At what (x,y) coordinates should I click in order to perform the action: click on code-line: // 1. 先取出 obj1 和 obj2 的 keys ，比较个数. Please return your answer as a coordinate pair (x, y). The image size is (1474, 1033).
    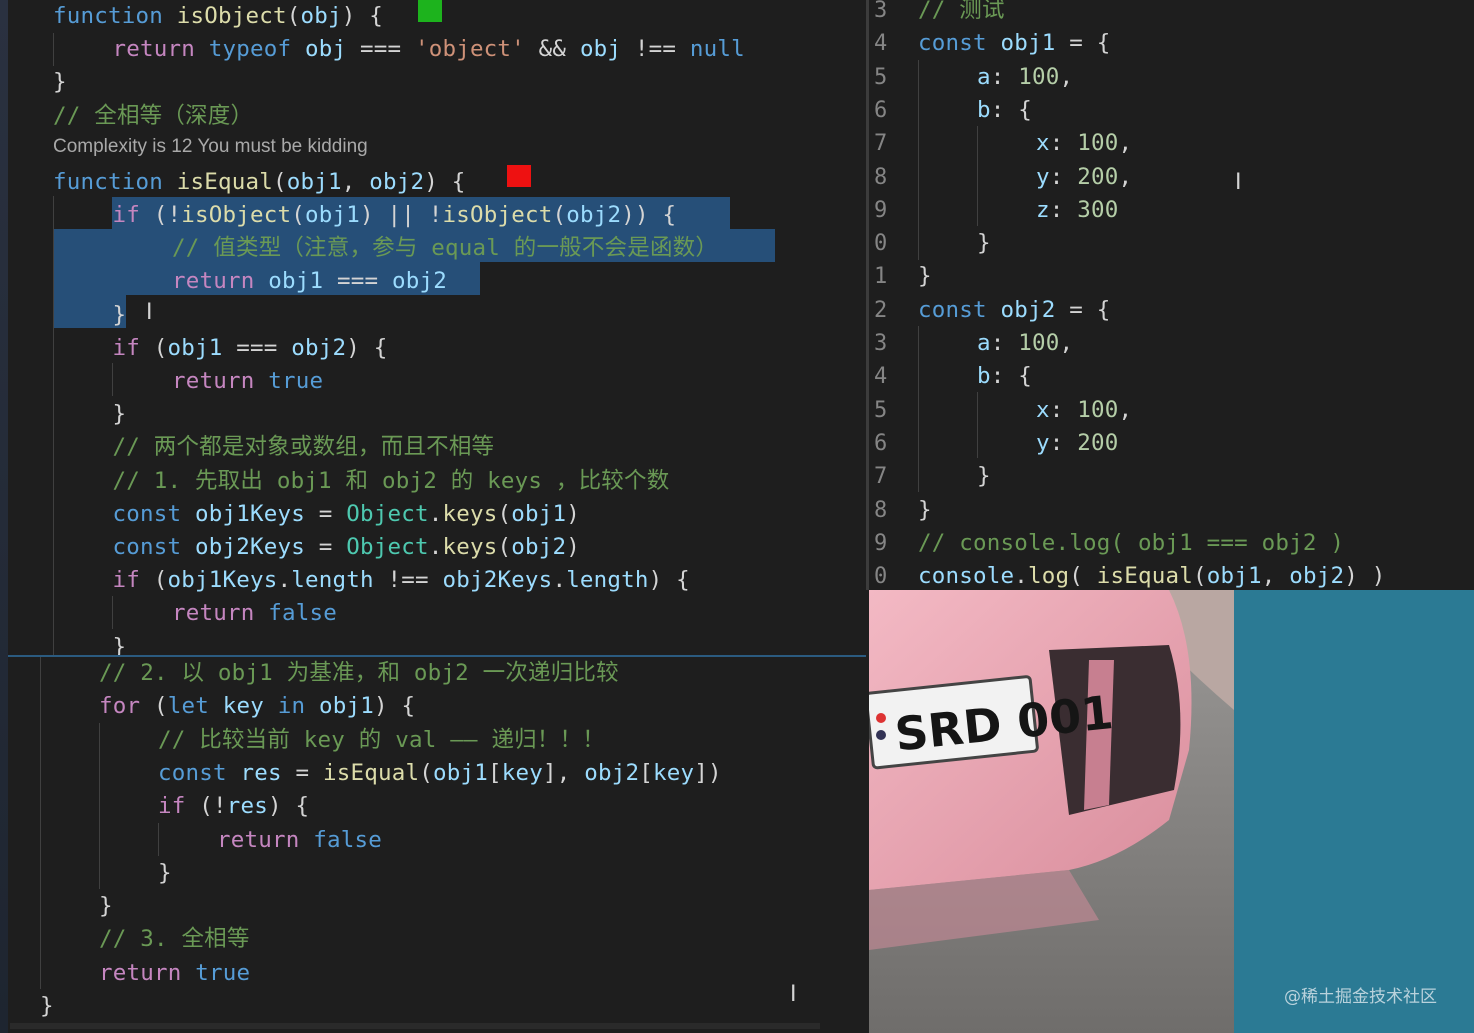
    Looking at the image, I should click on (391, 481).